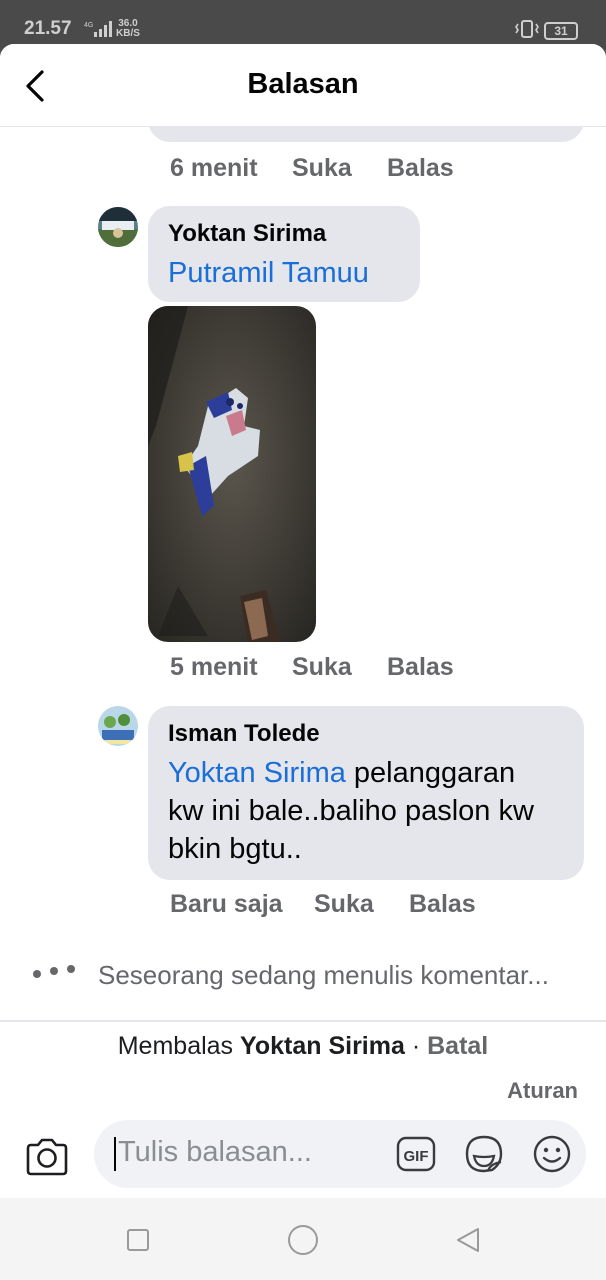  I want to click on camera-icon, so click(47, 1157).